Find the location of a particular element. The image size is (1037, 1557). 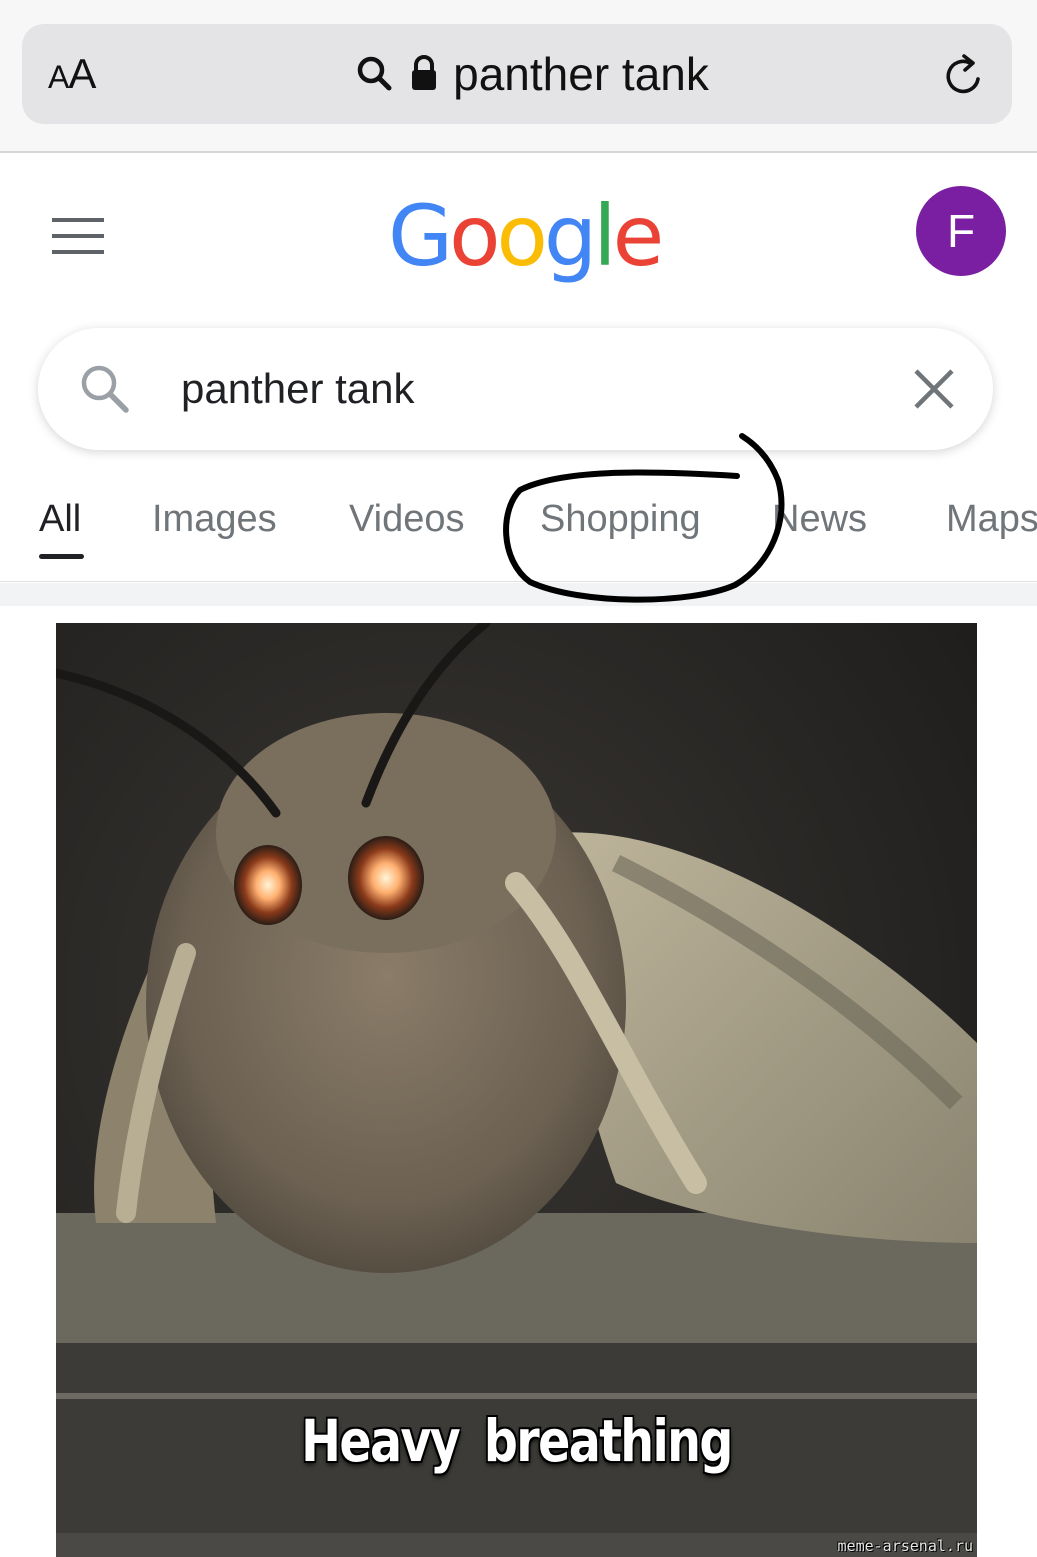

browser-toolbar: AA panther tank is located at coordinates (518, 76).